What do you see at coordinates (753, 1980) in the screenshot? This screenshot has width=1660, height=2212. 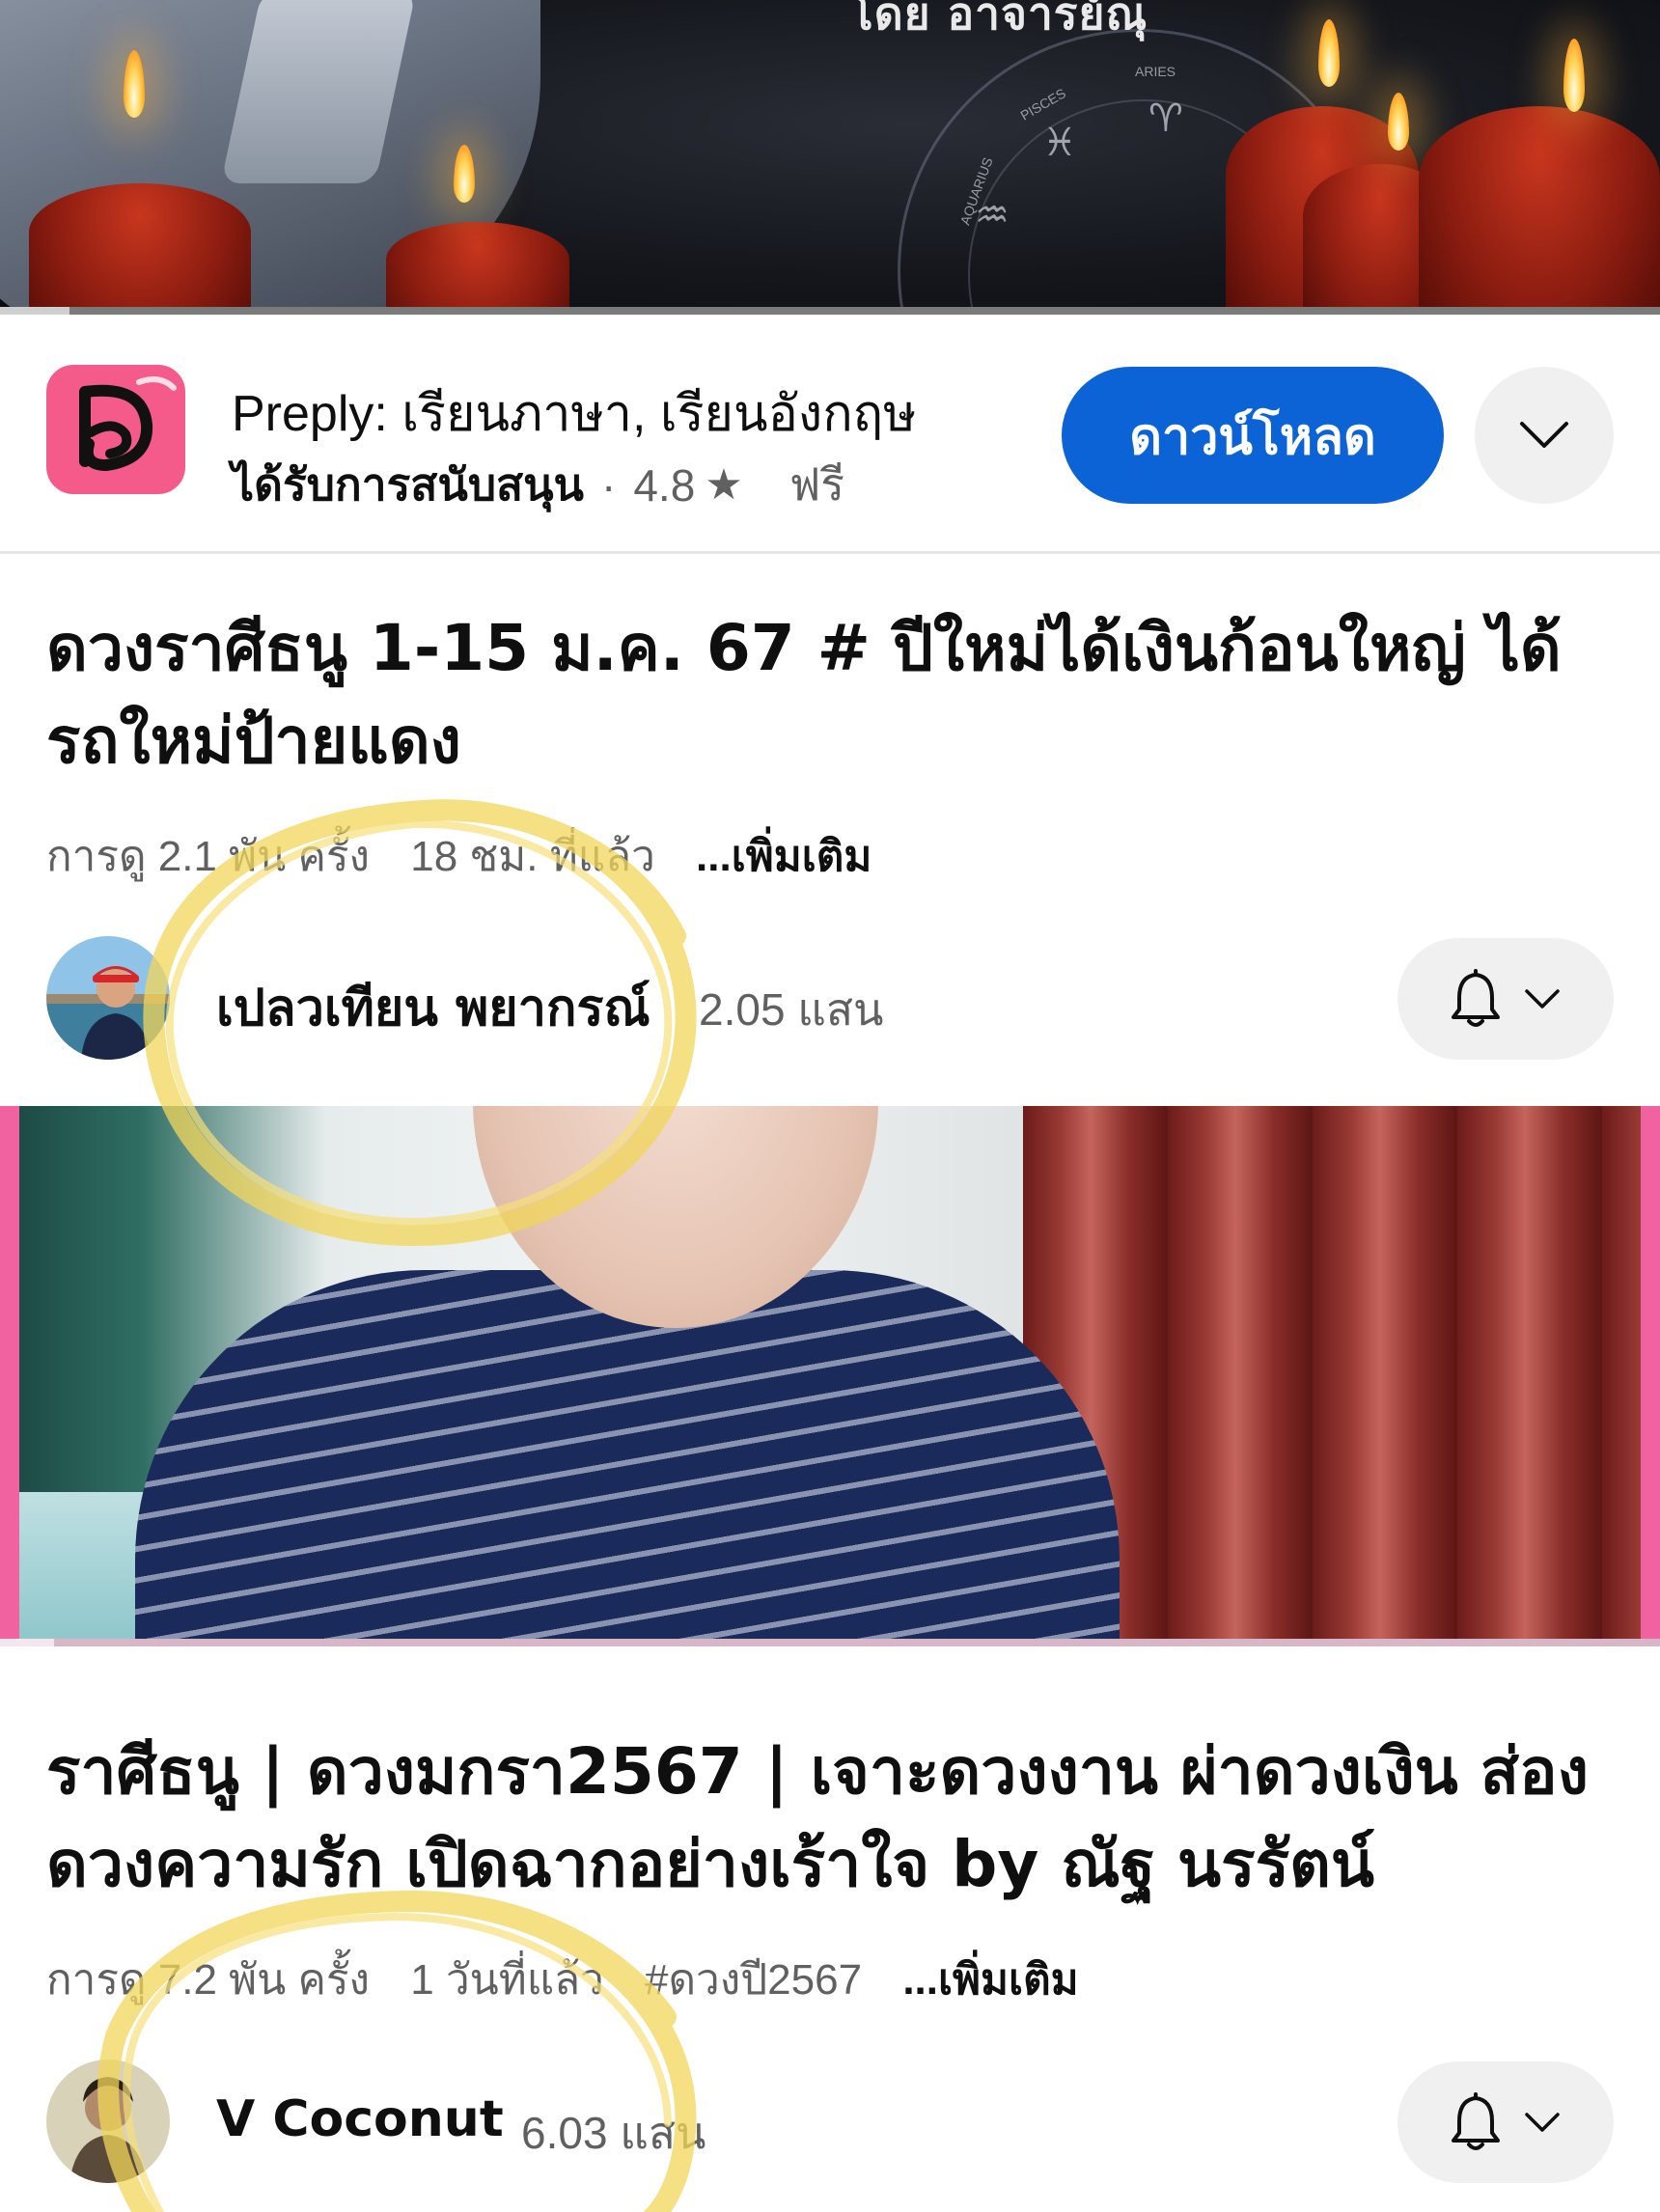 I see `hashtag-link: #ดวงปี2567` at bounding box center [753, 1980].